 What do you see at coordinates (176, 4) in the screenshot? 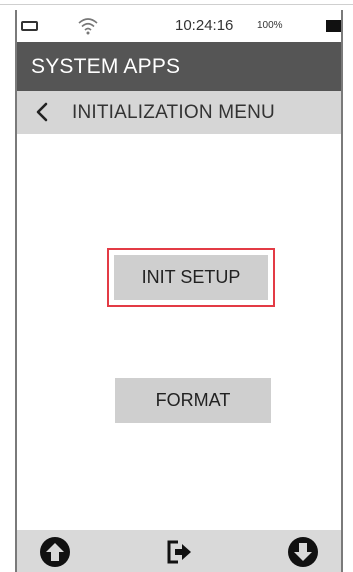
I see `top-divider` at bounding box center [176, 4].